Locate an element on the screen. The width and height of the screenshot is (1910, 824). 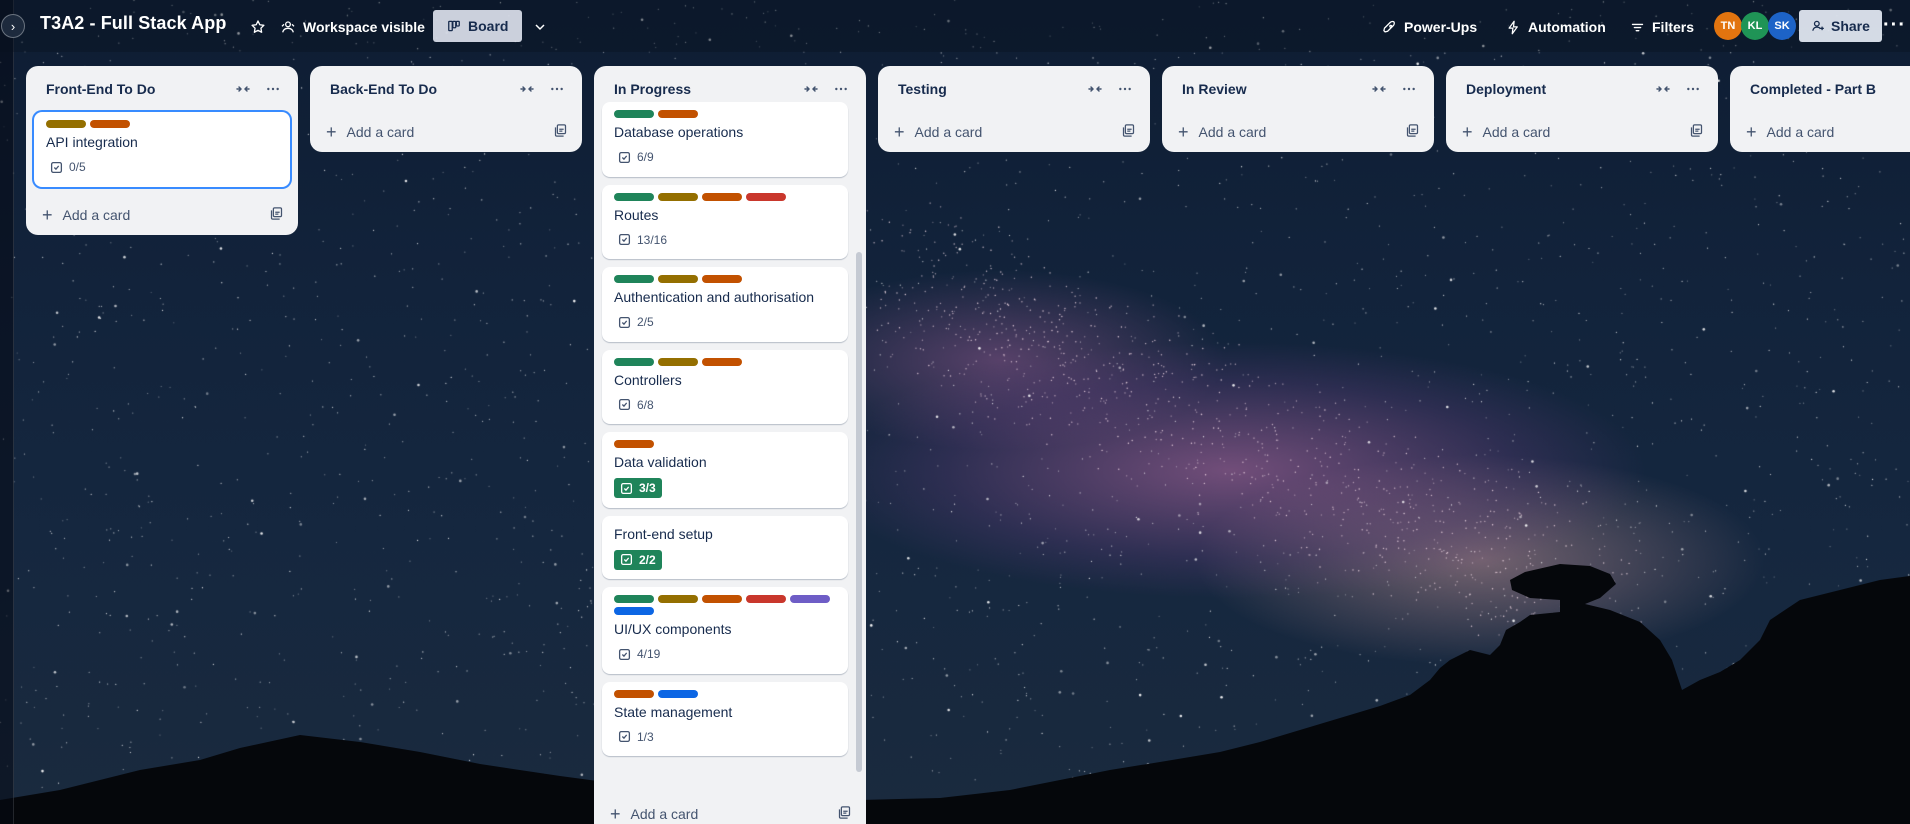
list: In Review + Add a card is located at coordinates (1298, 109).